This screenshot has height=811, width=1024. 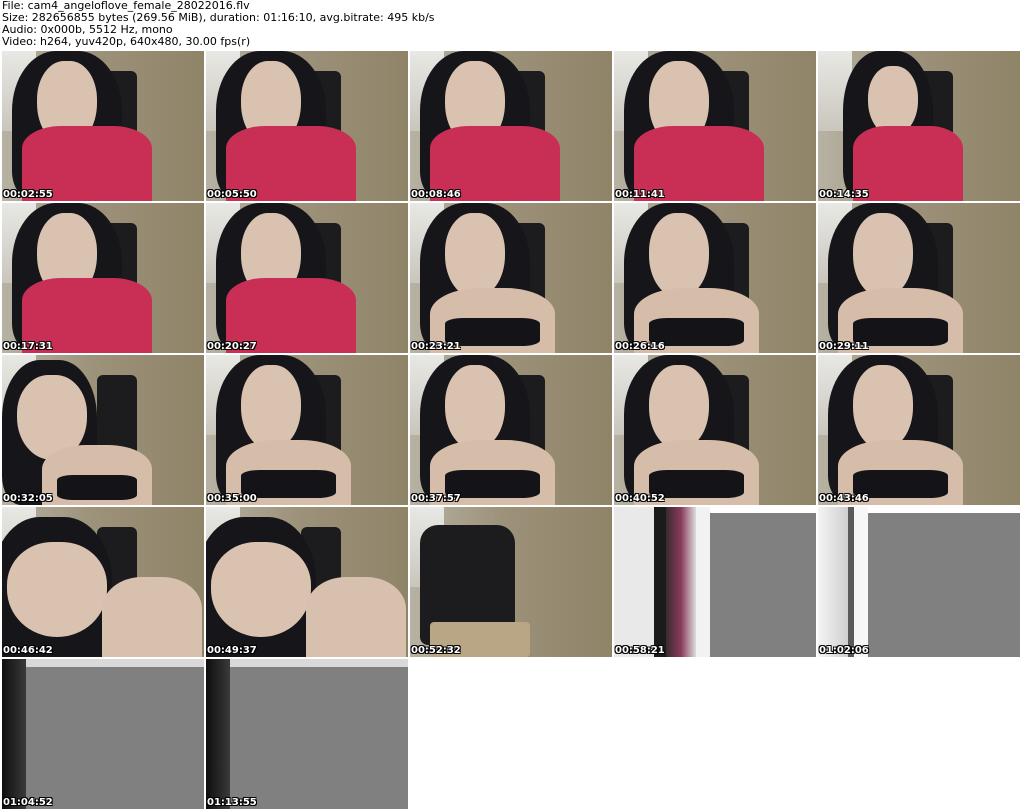 I want to click on thumbnail-timestamp: 01:04:52, so click(x=28, y=802).